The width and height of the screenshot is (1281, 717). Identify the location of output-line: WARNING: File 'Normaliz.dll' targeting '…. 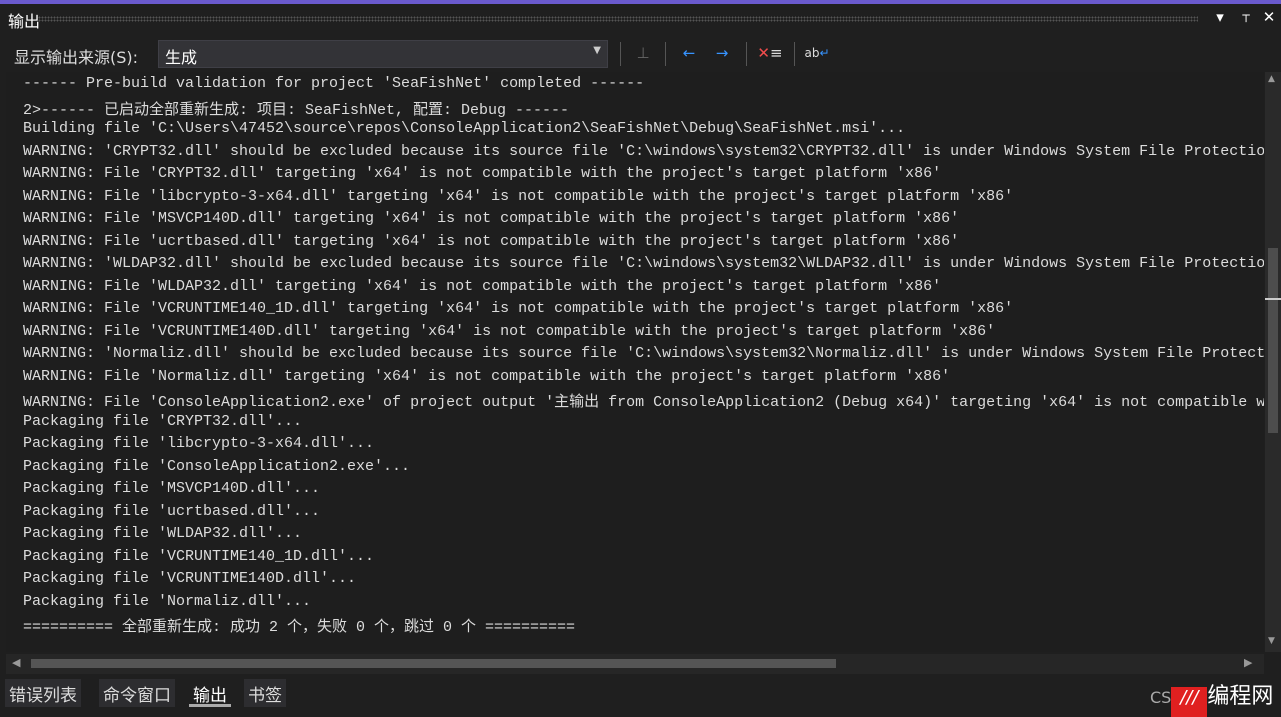
(487, 376).